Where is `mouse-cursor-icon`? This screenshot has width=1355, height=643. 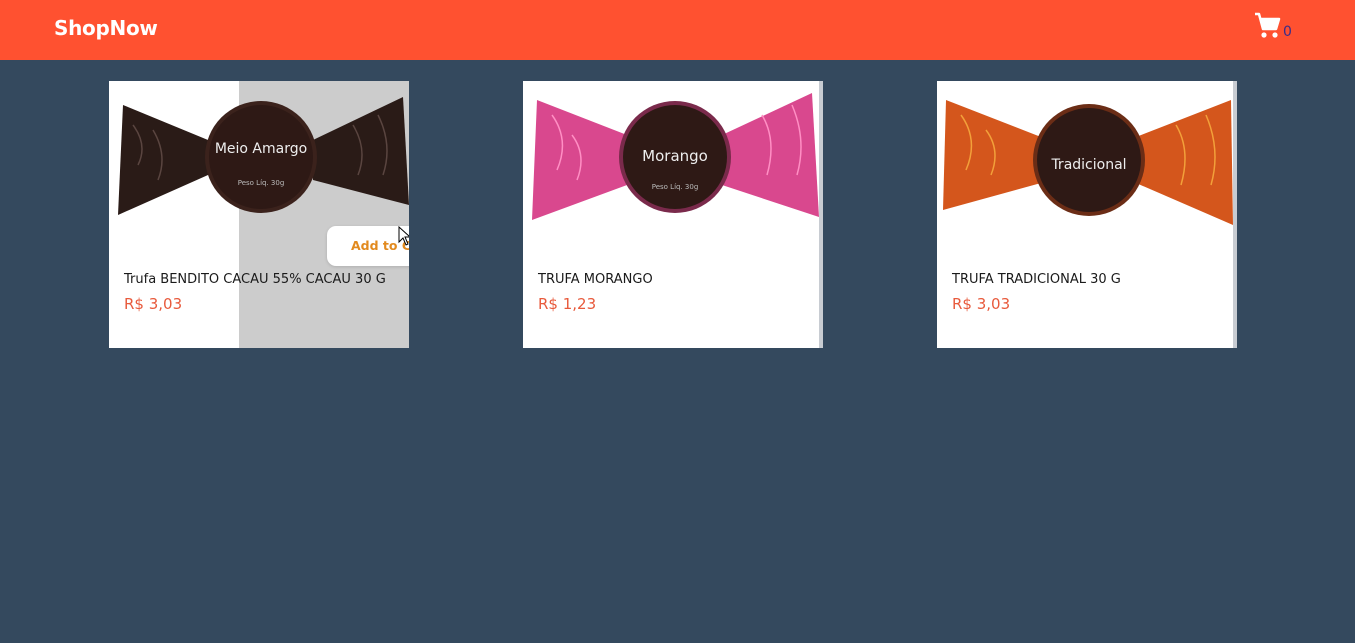 mouse-cursor-icon is located at coordinates (403, 236).